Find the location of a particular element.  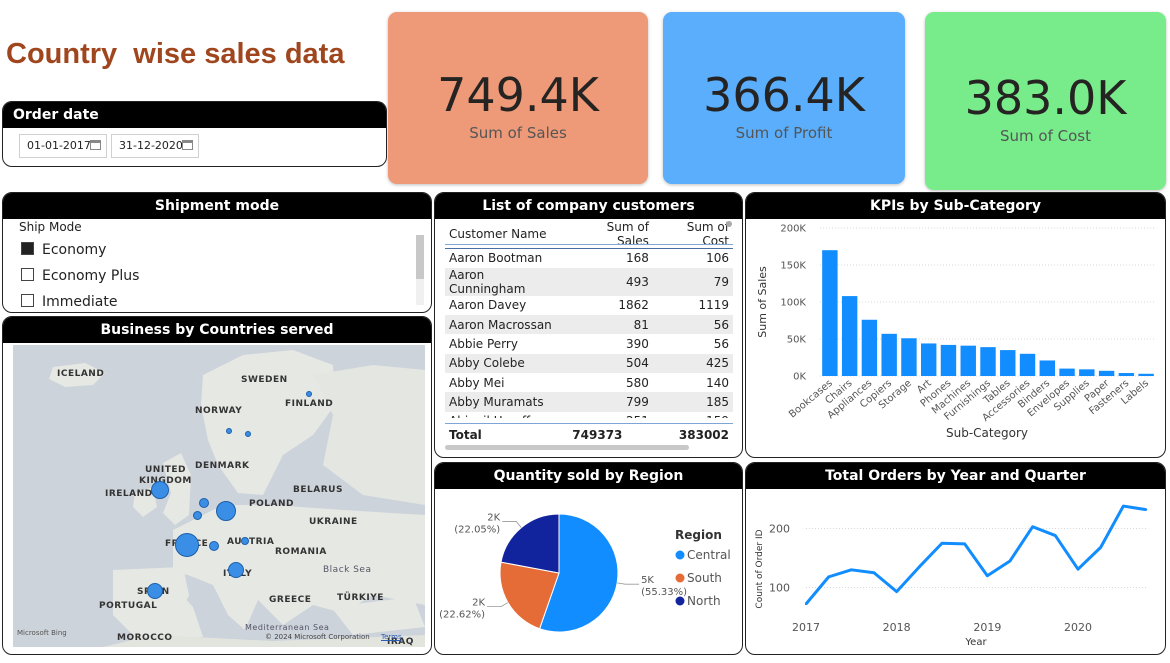

map-title: Business by Countries served is located at coordinates (217, 330).